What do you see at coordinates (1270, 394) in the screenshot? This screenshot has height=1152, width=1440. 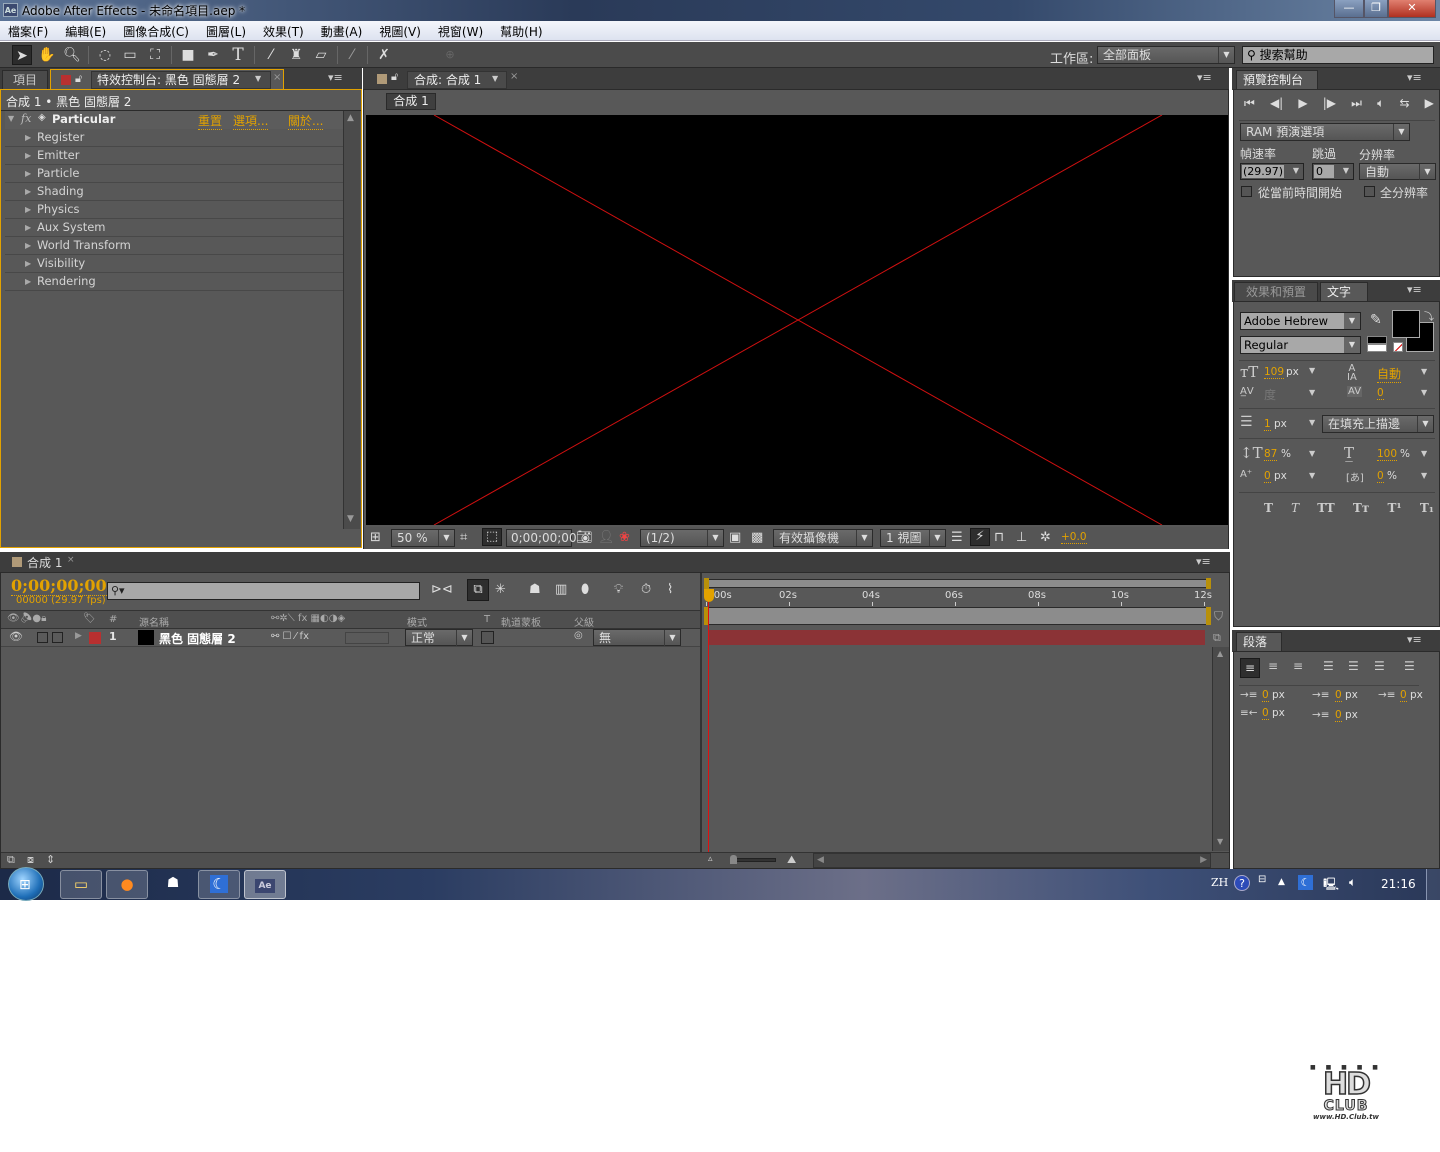 I see `kerning-value: 度` at bounding box center [1270, 394].